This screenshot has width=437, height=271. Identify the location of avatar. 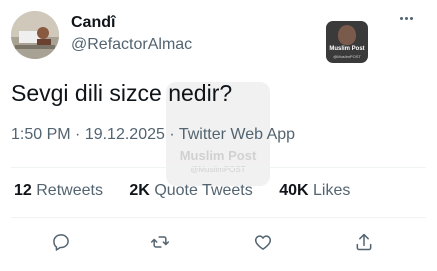
(35, 35).